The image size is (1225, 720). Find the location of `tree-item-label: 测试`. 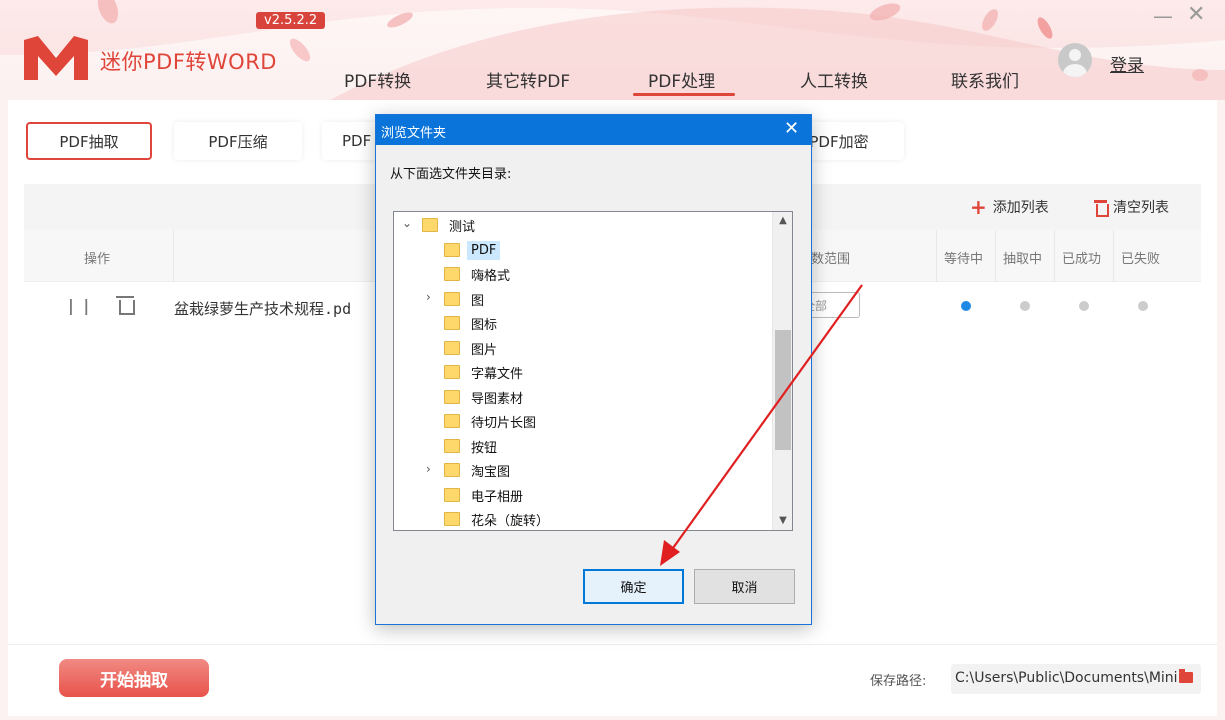

tree-item-label: 测试 is located at coordinates (462, 227).